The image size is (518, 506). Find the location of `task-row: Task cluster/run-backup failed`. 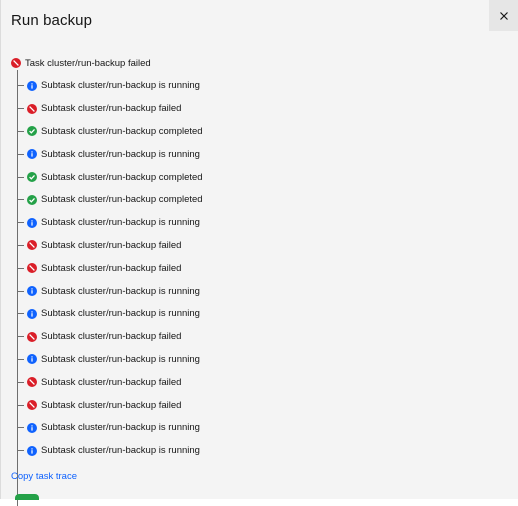

task-row: Task cluster/run-backup failed is located at coordinates (81, 63).